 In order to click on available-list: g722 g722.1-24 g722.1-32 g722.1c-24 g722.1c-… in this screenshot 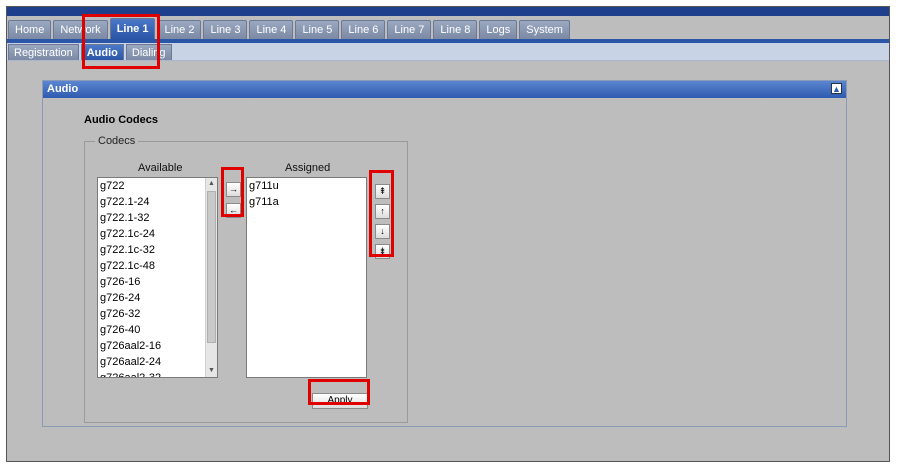, I will do `click(157, 277)`.